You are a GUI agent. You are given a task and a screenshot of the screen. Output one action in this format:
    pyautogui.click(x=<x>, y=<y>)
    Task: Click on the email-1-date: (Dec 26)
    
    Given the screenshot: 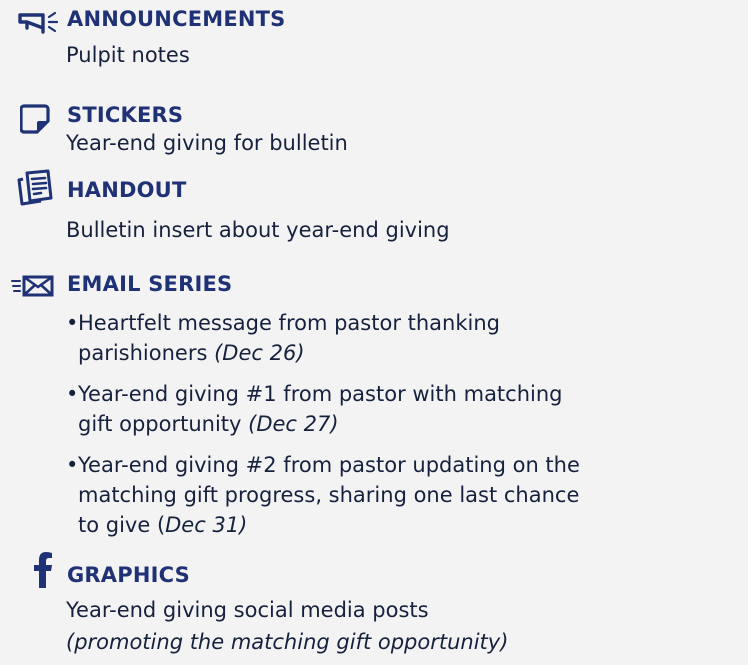 What is the action you would take?
    pyautogui.click(x=259, y=353)
    